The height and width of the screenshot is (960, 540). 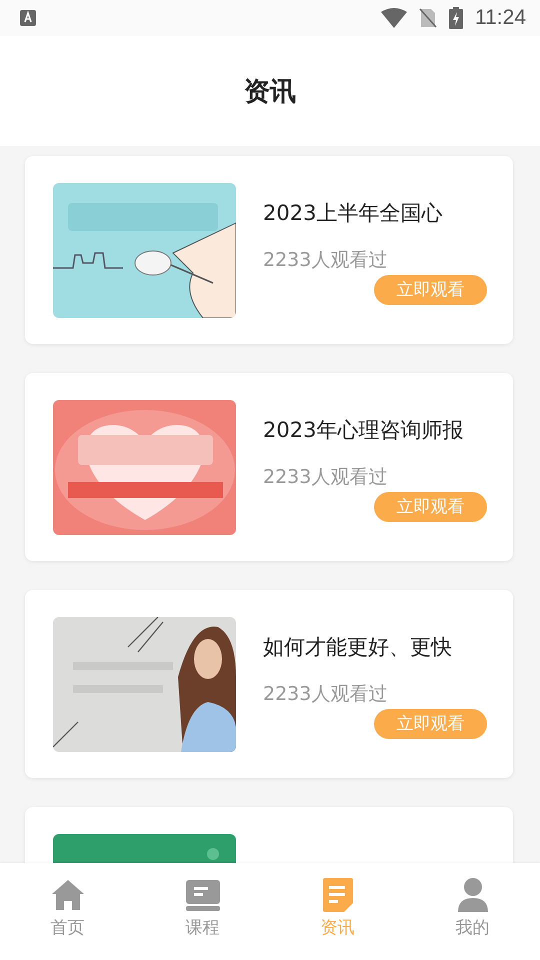 What do you see at coordinates (456, 18) in the screenshot?
I see `battery-charging-icon` at bounding box center [456, 18].